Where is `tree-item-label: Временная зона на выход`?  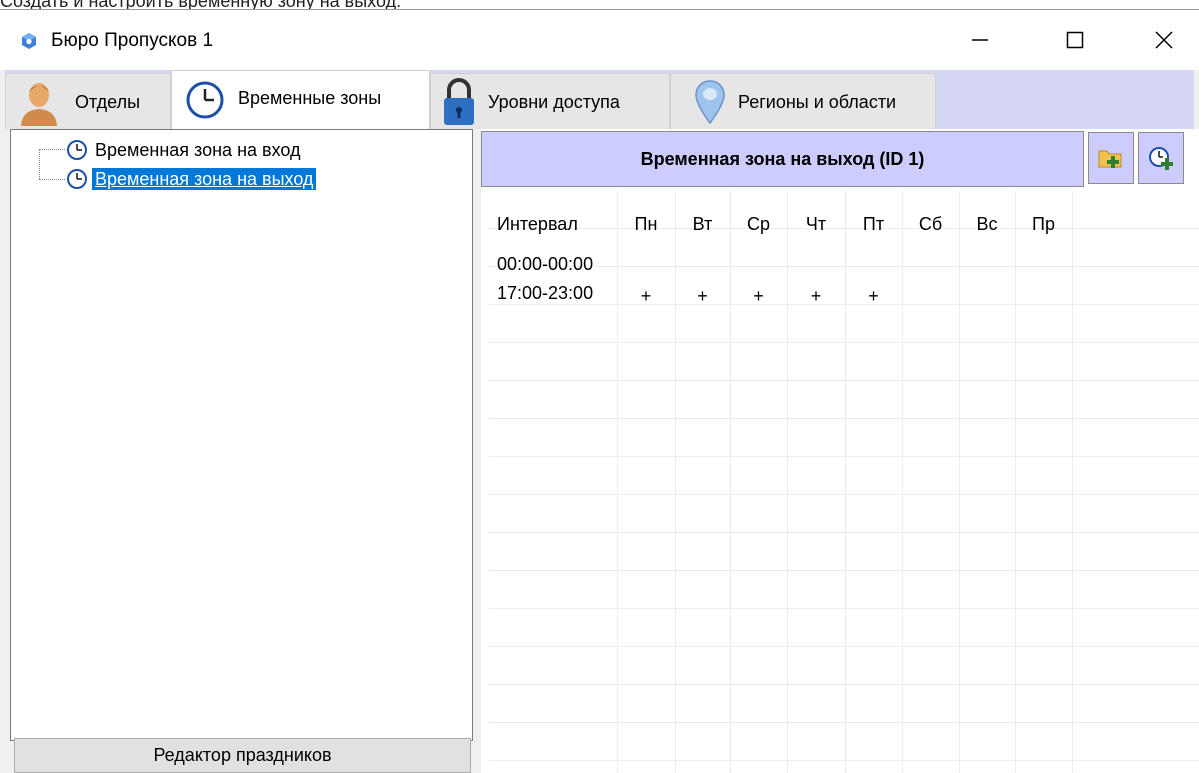
tree-item-label: Временная зона на выход is located at coordinates (204, 179).